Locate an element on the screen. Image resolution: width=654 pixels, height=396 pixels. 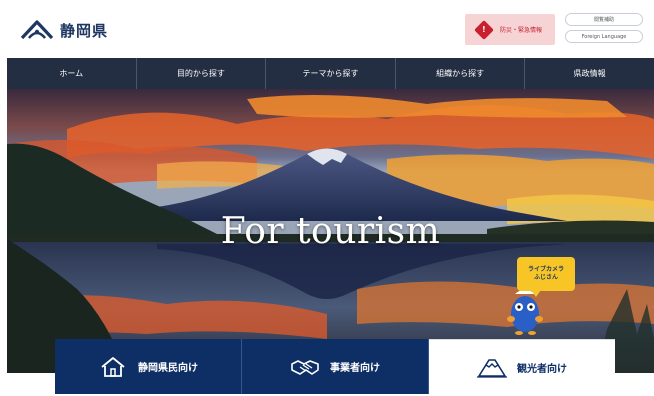
live-camera-bubble: ライブカメラ ふじさん is located at coordinates (546, 277).